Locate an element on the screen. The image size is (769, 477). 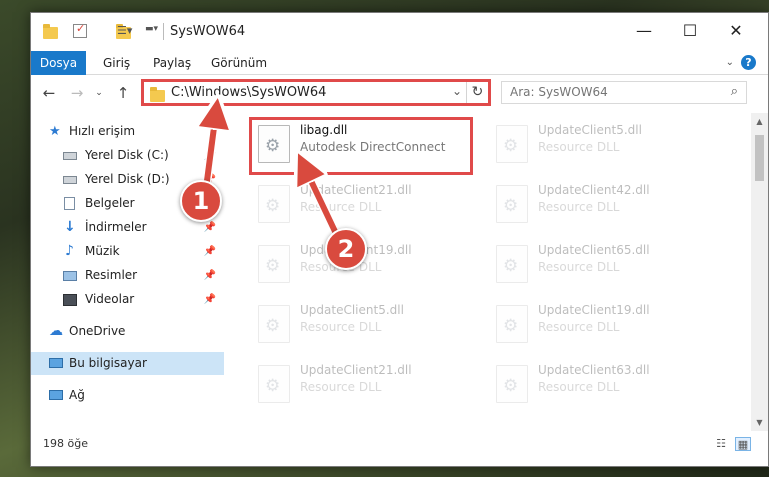
properties-icon: ✓ is located at coordinates (80, 30).